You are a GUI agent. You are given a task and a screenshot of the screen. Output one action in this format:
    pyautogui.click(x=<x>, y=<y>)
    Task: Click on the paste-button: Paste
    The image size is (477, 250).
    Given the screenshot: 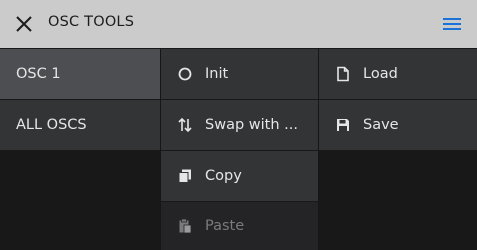 What is the action you would take?
    pyautogui.click(x=239, y=226)
    